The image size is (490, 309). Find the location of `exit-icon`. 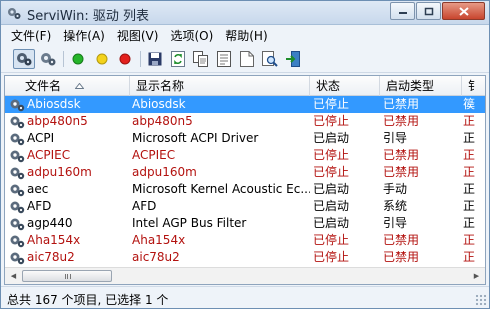

exit-icon is located at coordinates (293, 59).